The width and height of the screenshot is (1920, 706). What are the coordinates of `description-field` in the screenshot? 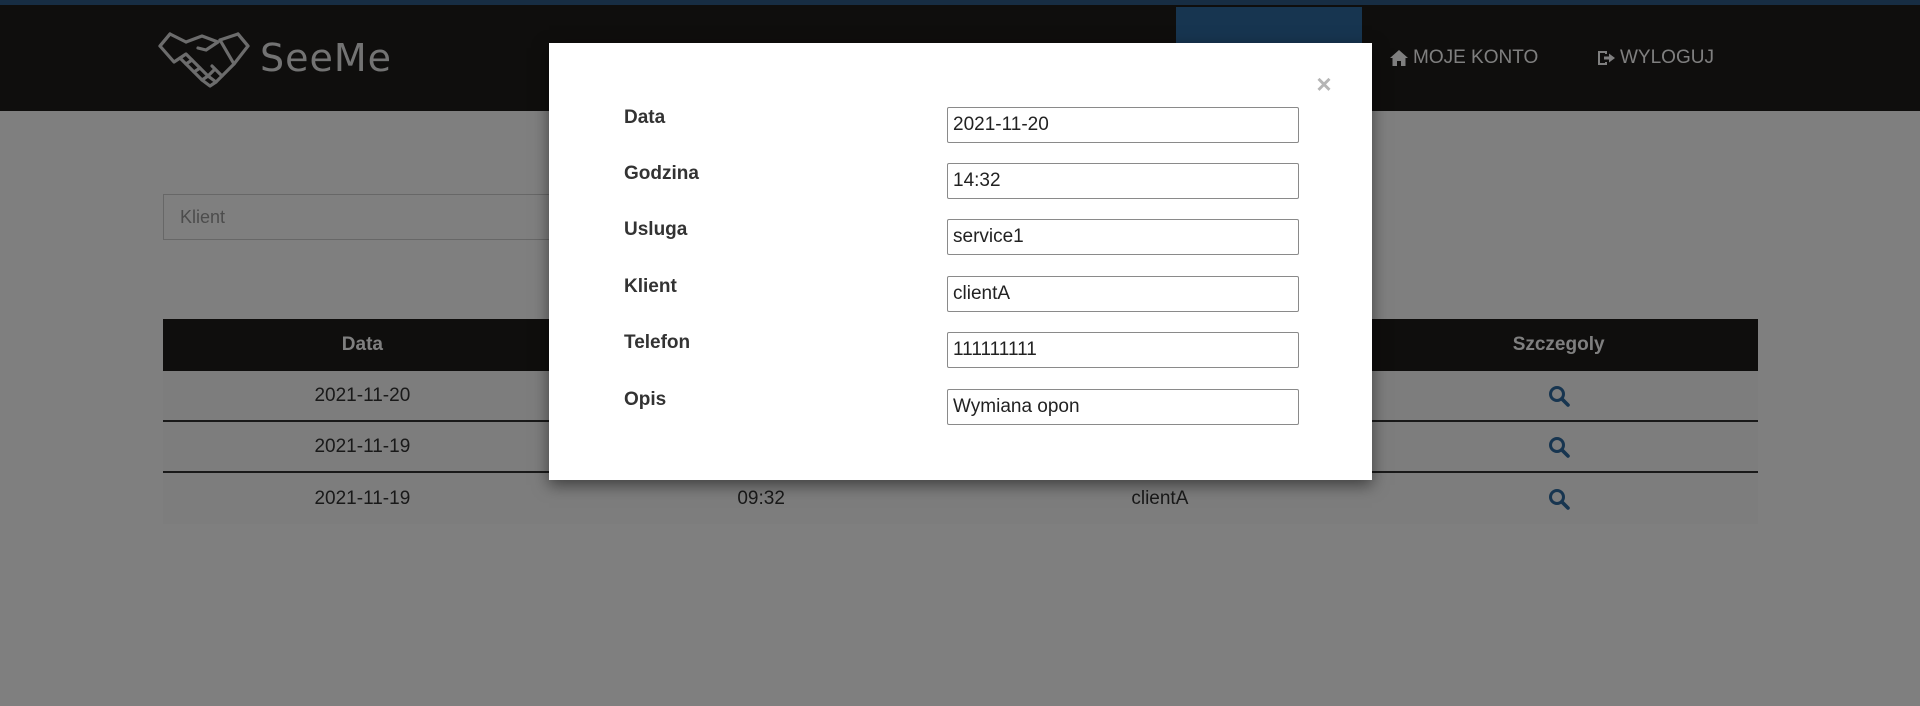 It's located at (1123, 407).